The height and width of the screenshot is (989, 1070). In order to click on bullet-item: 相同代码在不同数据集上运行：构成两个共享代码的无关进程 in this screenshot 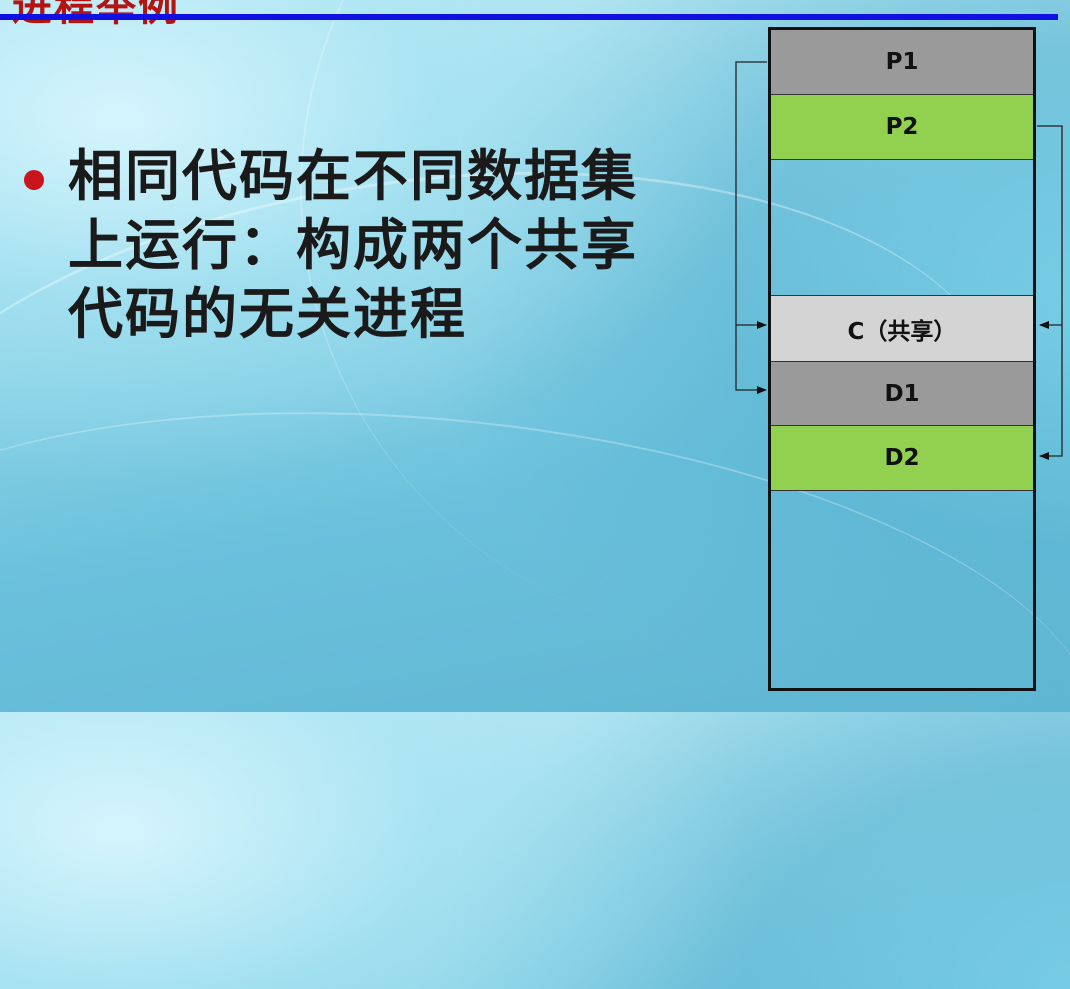, I will do `click(354, 245)`.